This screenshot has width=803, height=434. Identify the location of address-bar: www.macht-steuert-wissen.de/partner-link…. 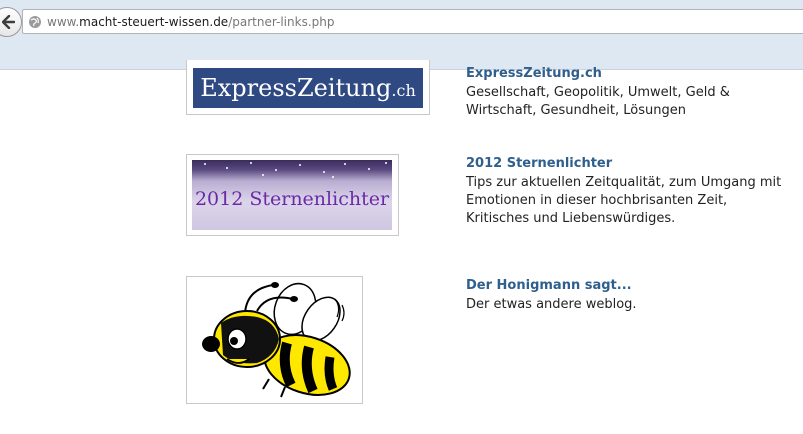
(412, 21).